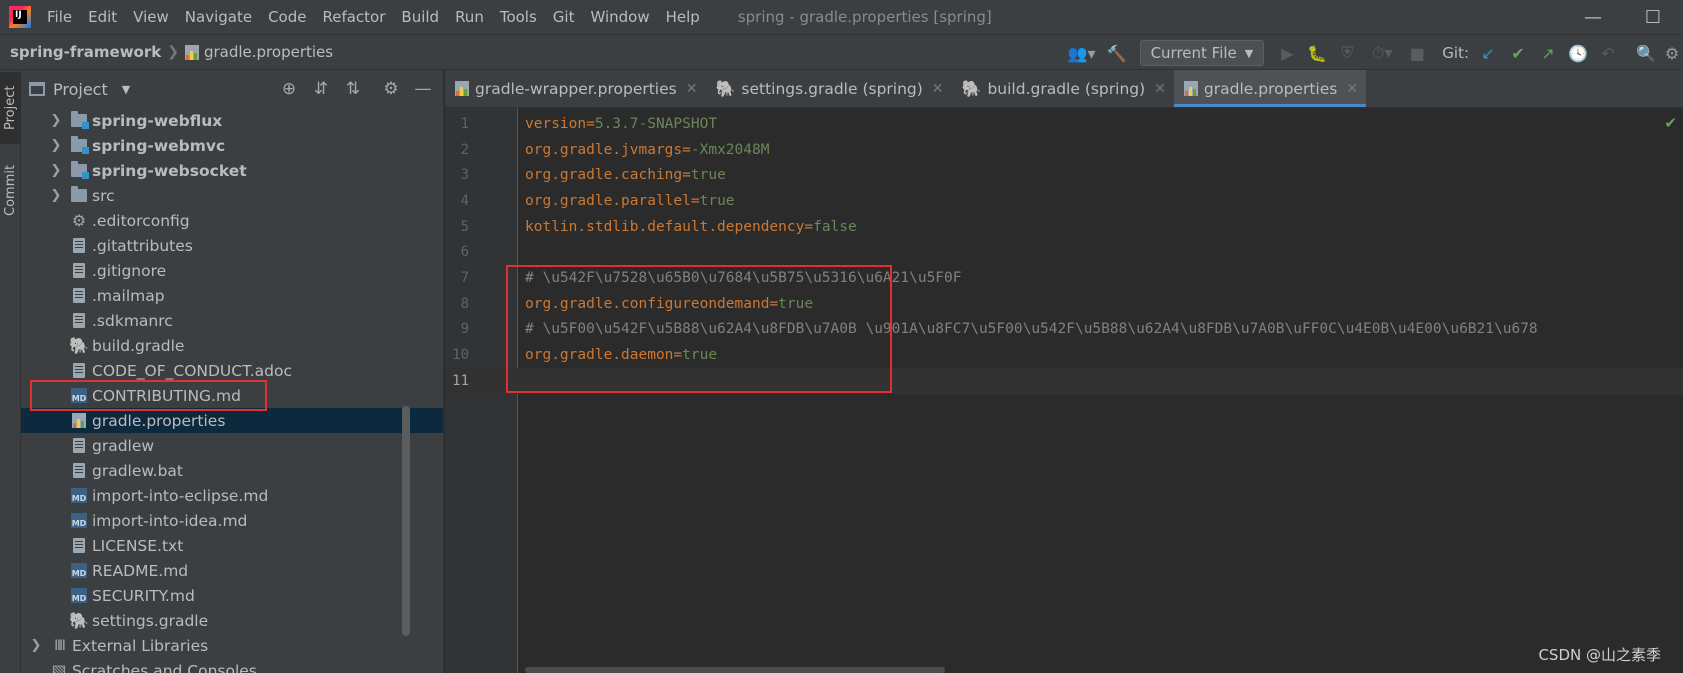 The width and height of the screenshot is (1683, 673). Describe the element at coordinates (79, 495) in the screenshot. I see `markdown-file-icon: MD` at that location.